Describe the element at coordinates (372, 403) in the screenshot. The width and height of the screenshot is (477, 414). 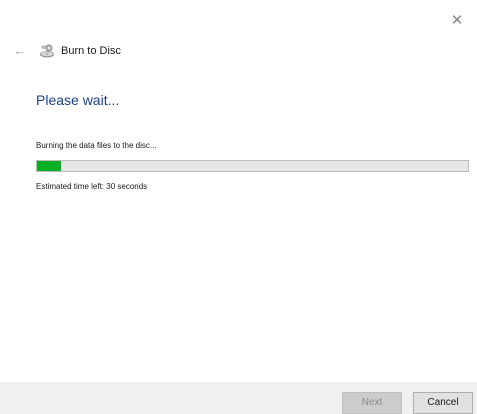
I see `next-button: Next` at that location.